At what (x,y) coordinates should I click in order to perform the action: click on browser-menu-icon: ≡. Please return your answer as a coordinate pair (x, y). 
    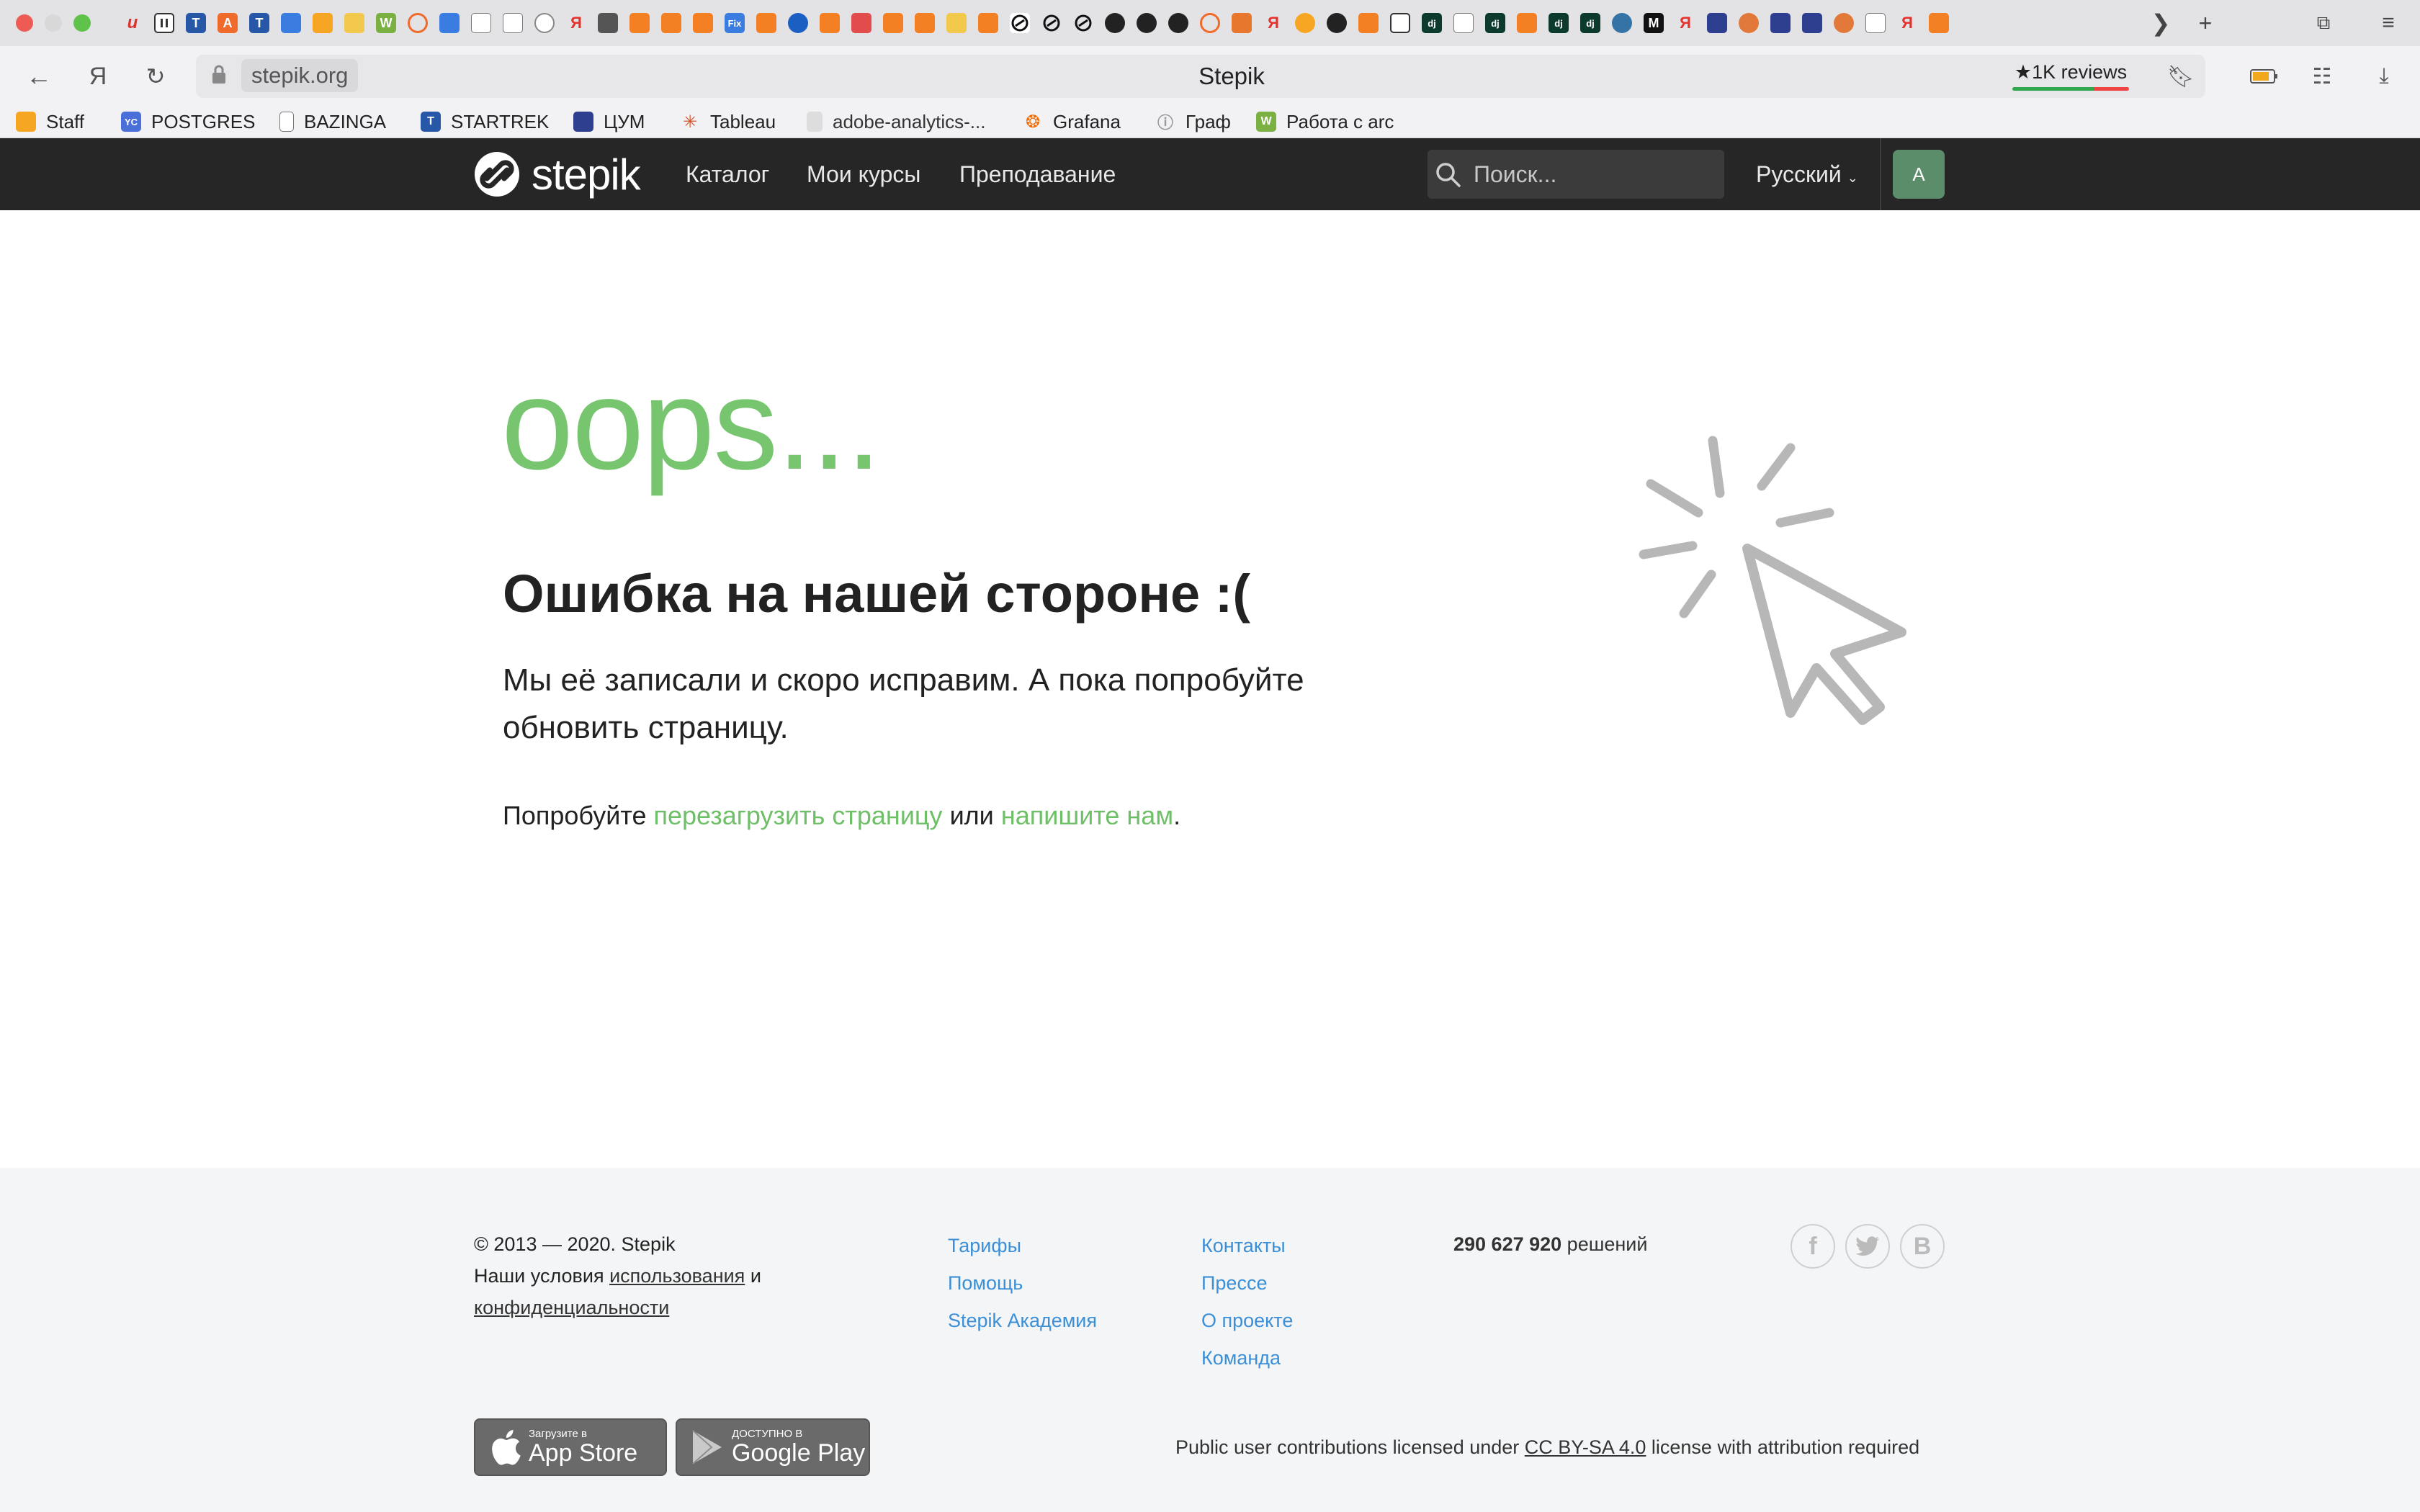
    Looking at the image, I should click on (2388, 23).